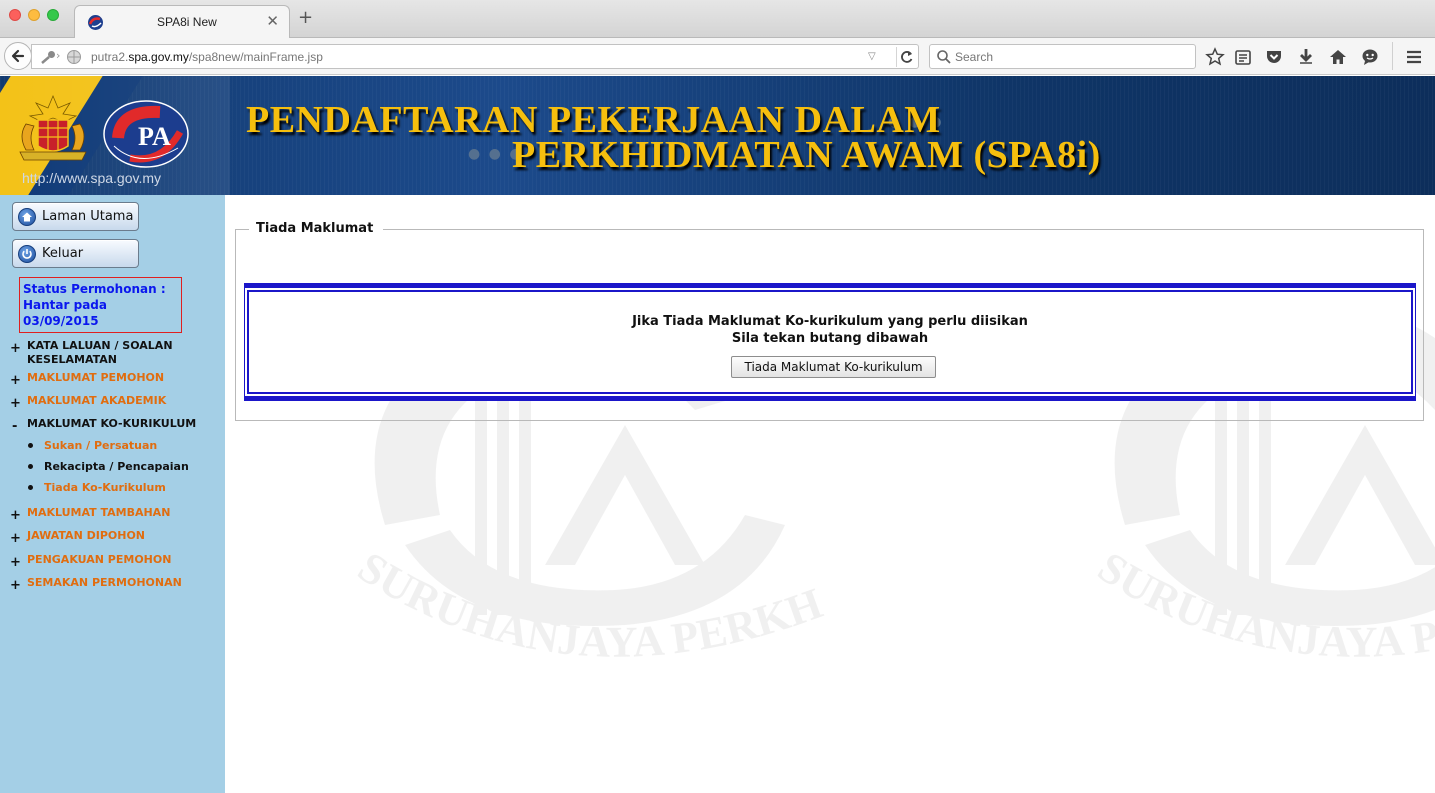 The image size is (1435, 793). Describe the element at coordinates (88, 216) in the screenshot. I see `home-button-label: Laman Utama` at that location.